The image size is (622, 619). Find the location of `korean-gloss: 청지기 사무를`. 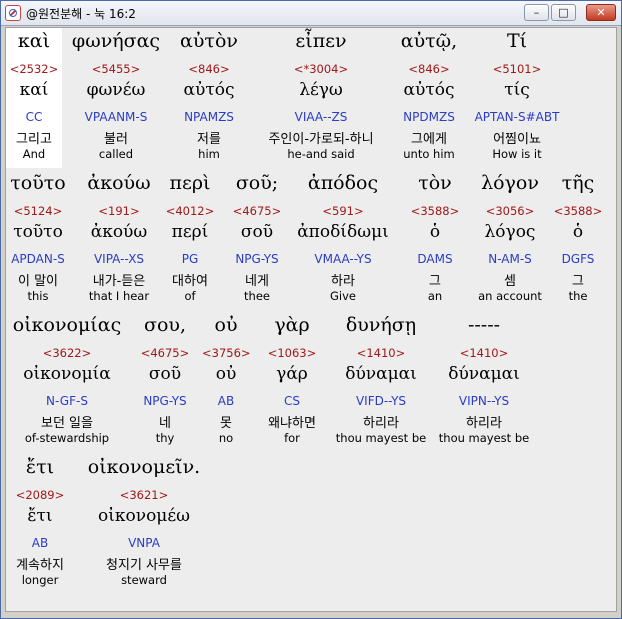

korean-gloss: 청지기 사무를 is located at coordinates (144, 565).